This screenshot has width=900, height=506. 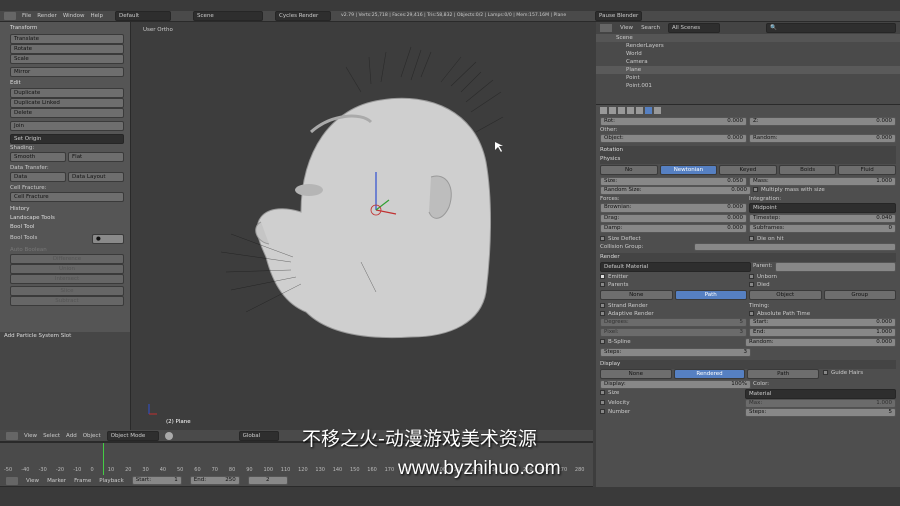 I want to click on display-path-tab: Path, so click(x=783, y=374).